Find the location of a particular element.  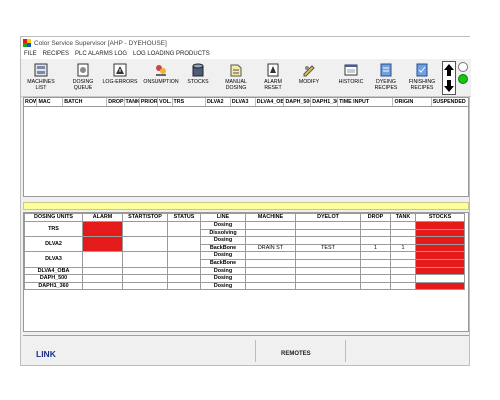

col-dlva3: DLVA3 is located at coordinates (243, 102).